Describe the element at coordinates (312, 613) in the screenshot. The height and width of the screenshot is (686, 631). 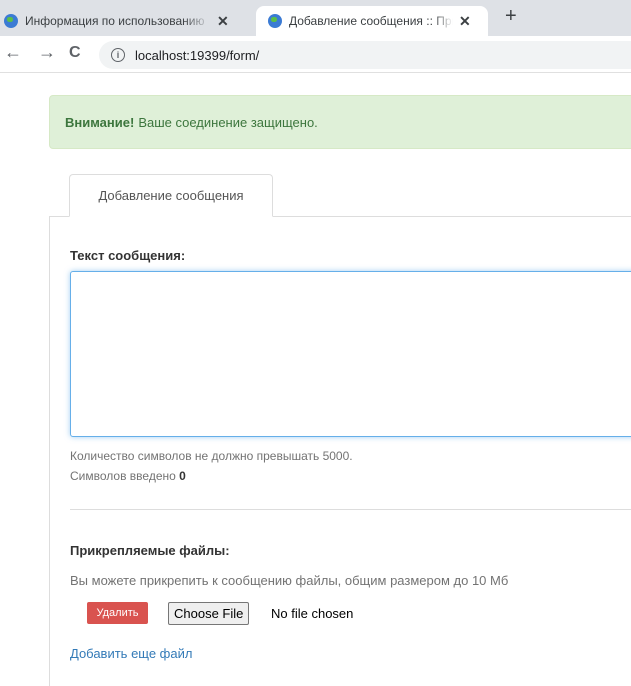
I see `file-status-text: No file chosen` at that location.